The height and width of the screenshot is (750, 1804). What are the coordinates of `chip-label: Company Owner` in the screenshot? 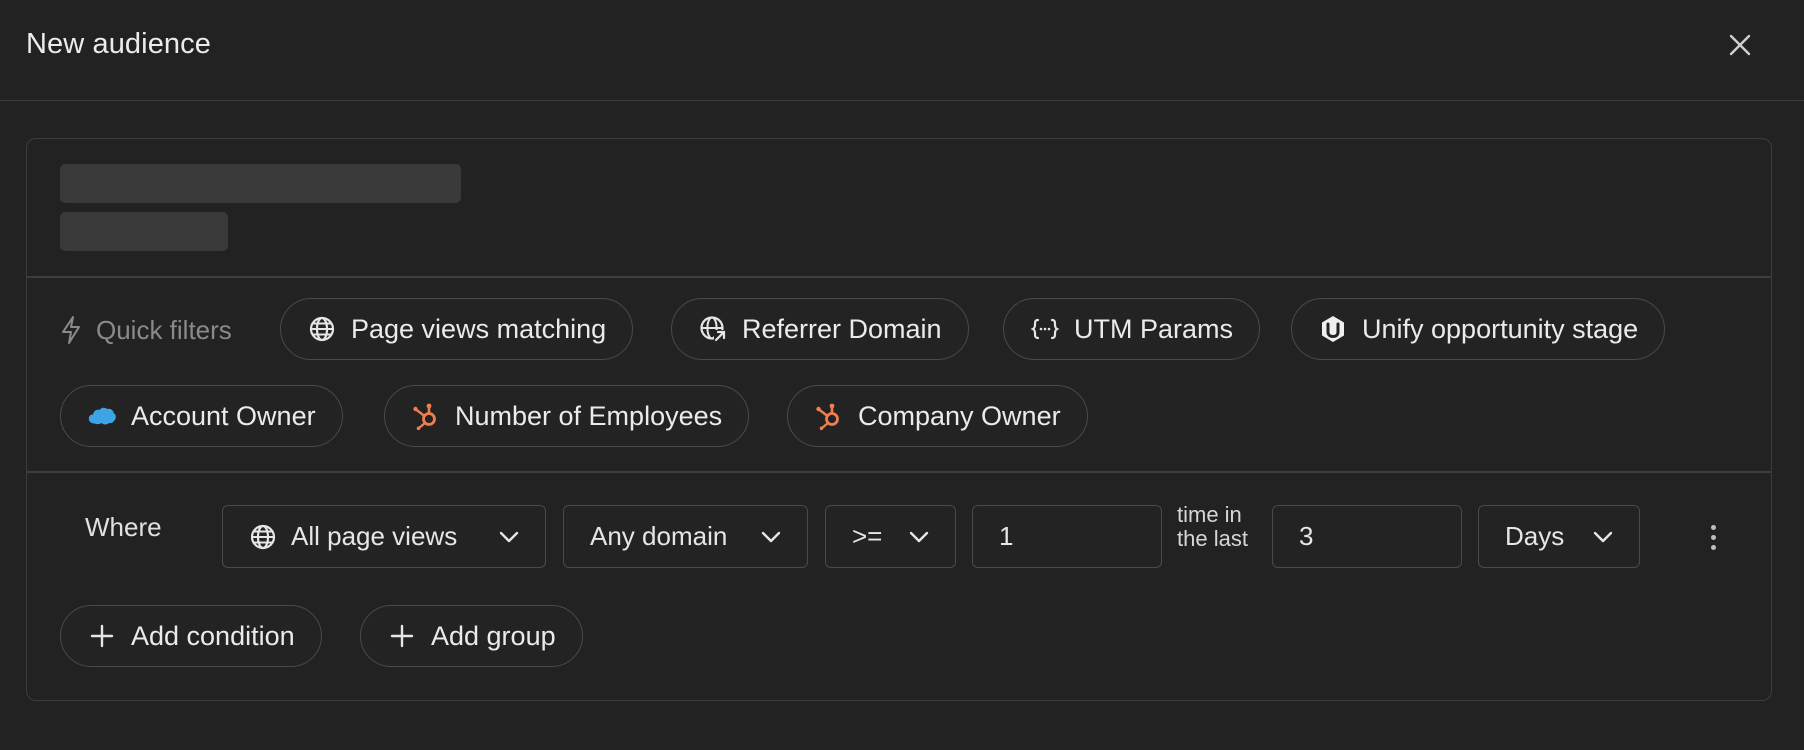 It's located at (959, 415).